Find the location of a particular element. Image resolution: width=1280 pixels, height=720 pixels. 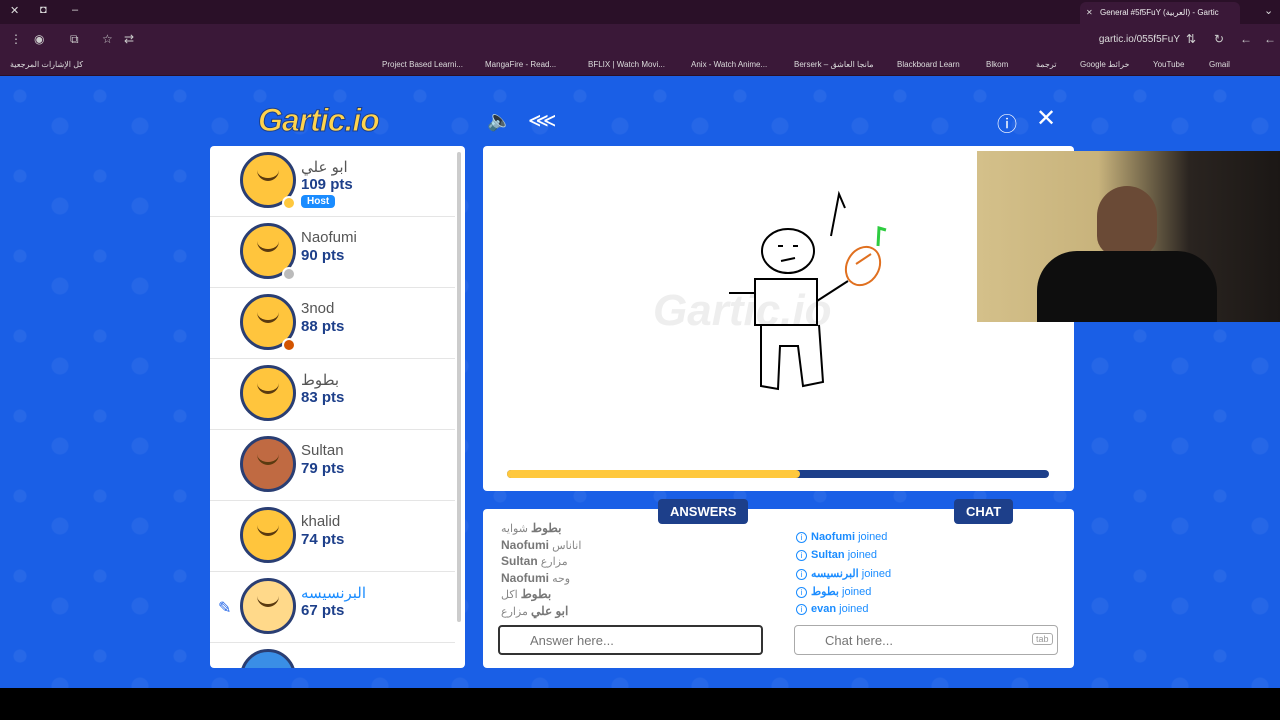

player-row: Naofumi 90 pts is located at coordinates (332, 252).